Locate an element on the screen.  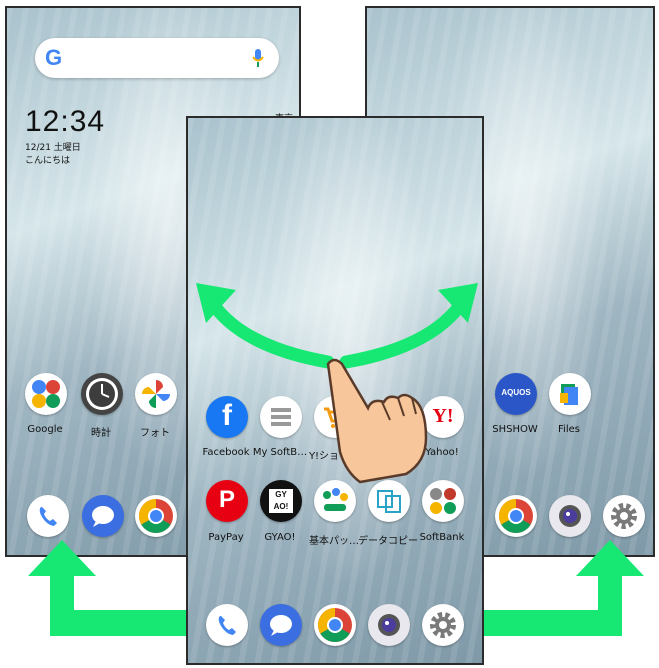
photos-icon is located at coordinates (156, 394).